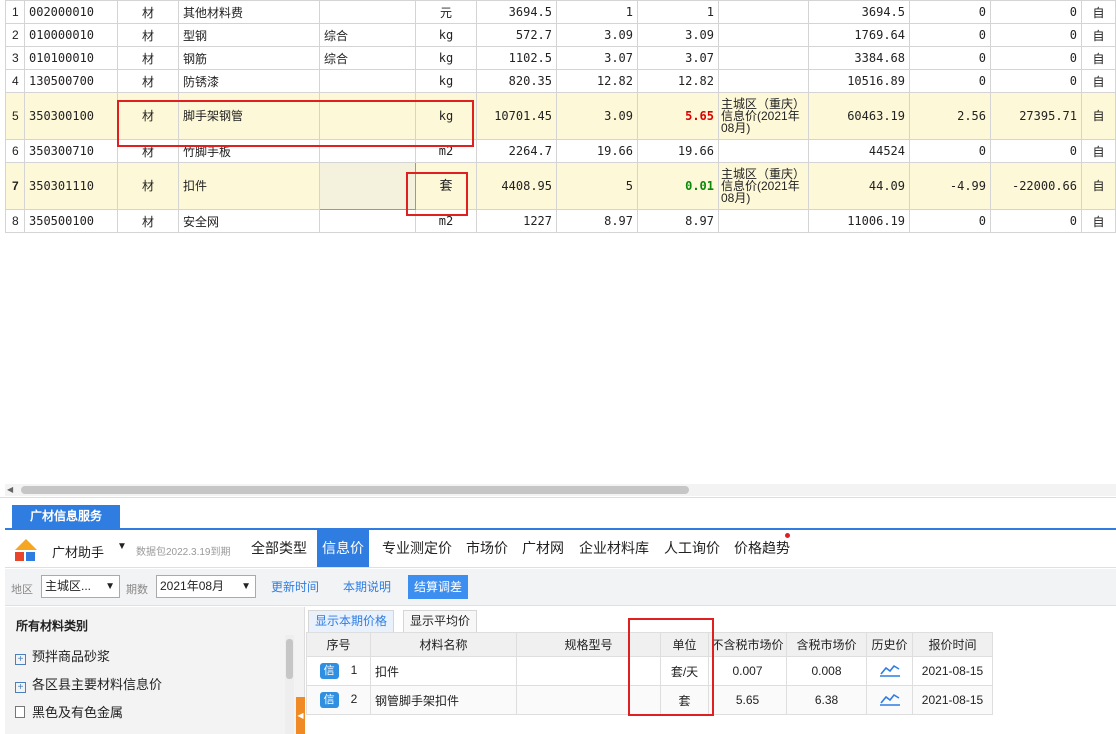  I want to click on market-amount-cell: 1769.64, so click(859, 35).